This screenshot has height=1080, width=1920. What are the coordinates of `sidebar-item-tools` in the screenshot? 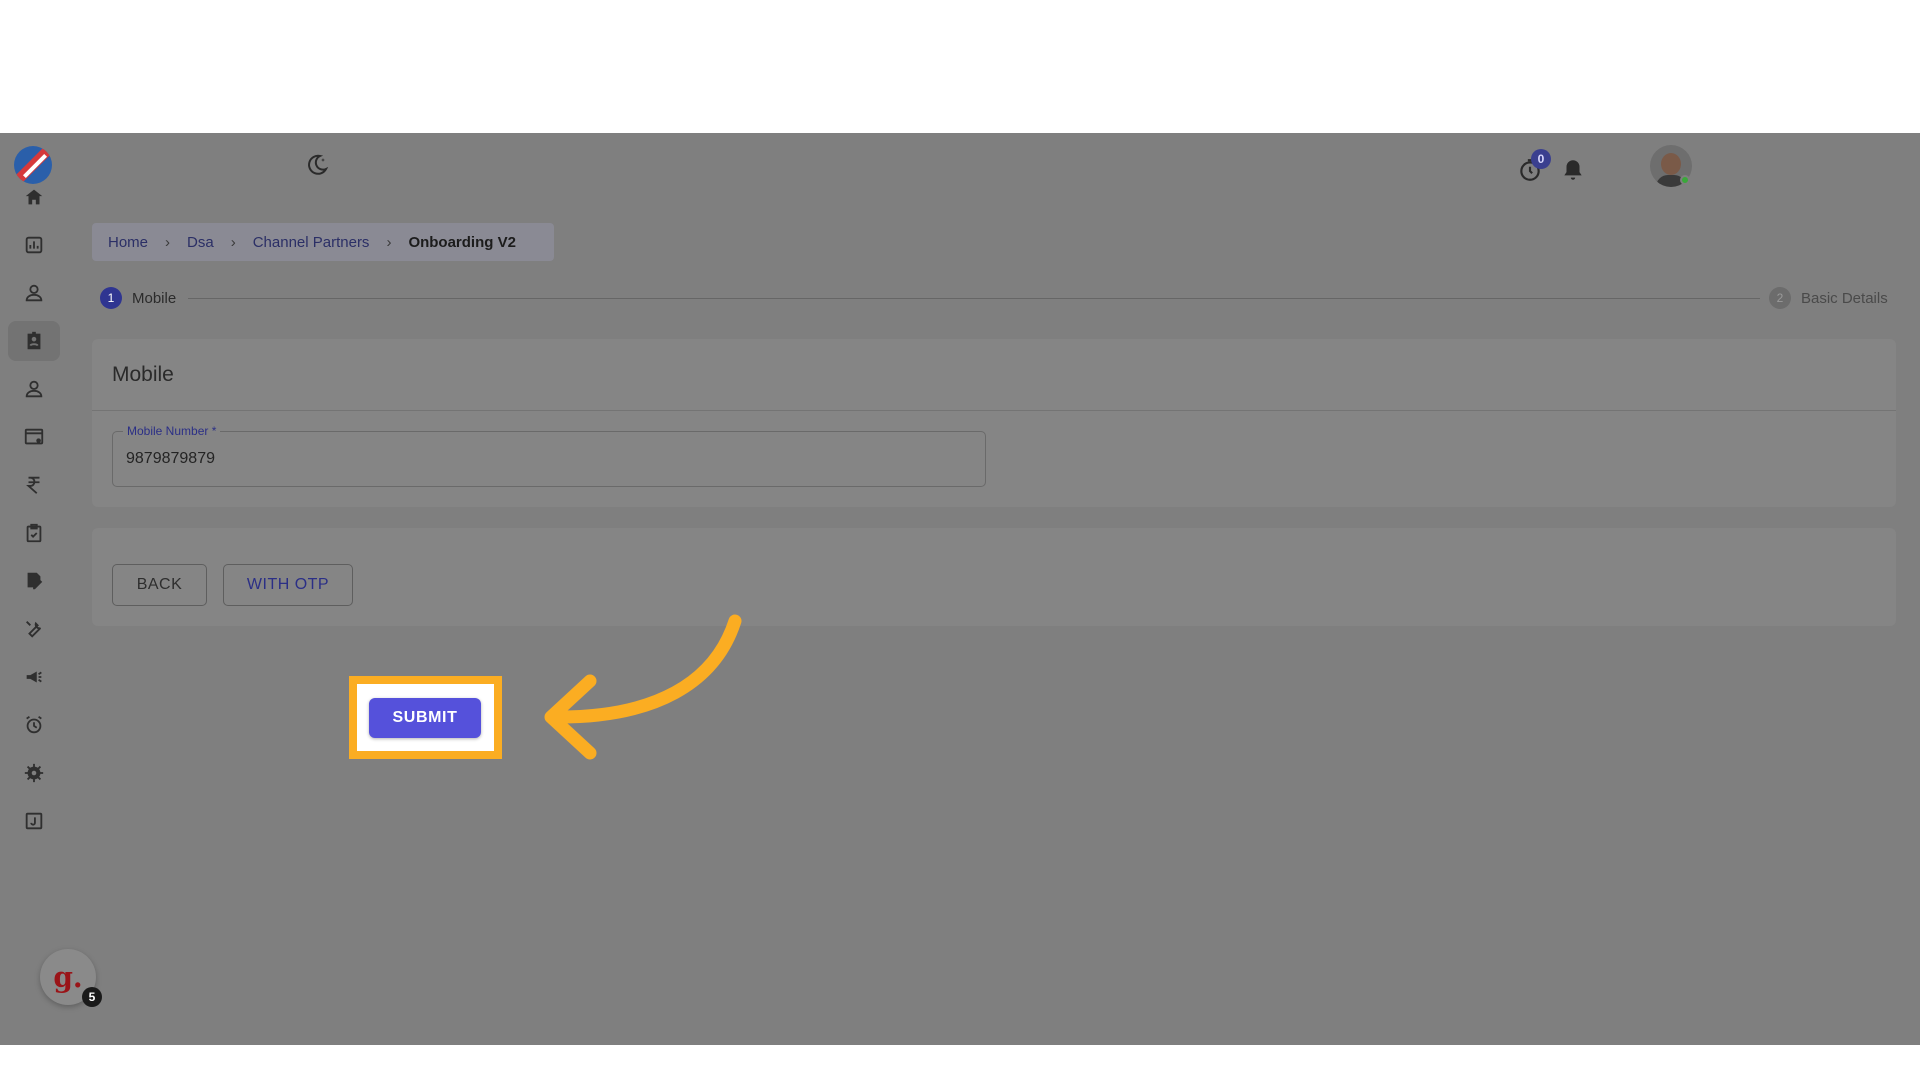 It's located at (34, 629).